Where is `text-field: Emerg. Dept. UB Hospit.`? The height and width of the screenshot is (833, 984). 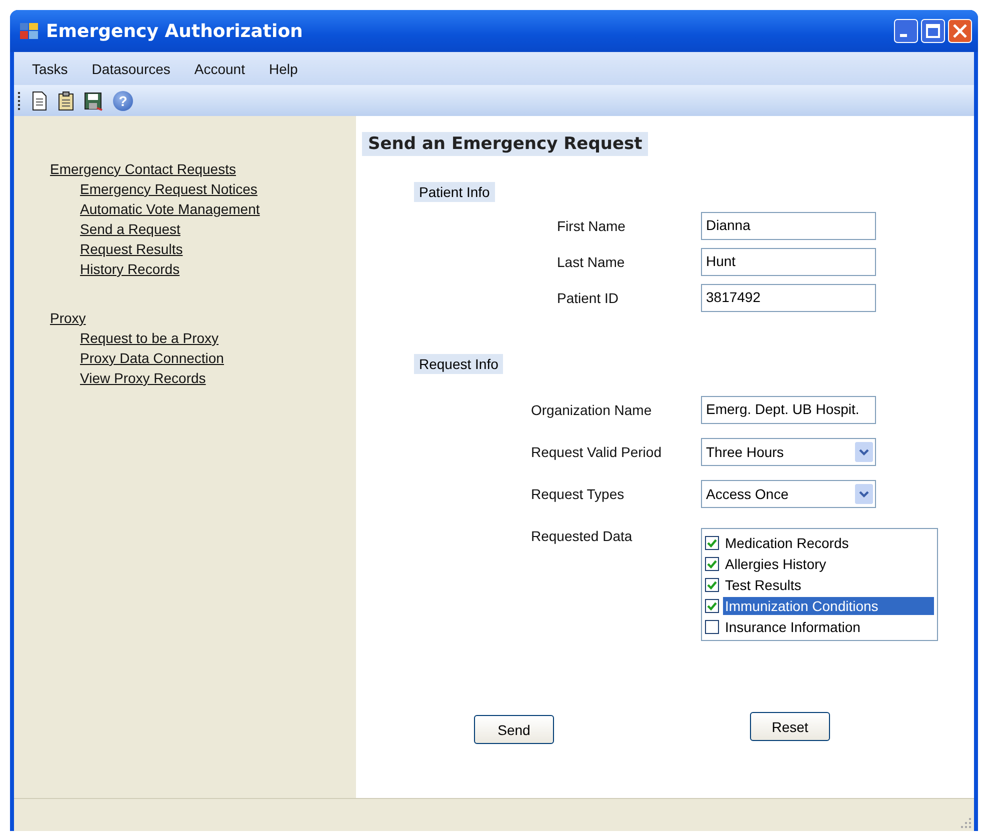
text-field: Emerg. Dept. UB Hospit. is located at coordinates (788, 410).